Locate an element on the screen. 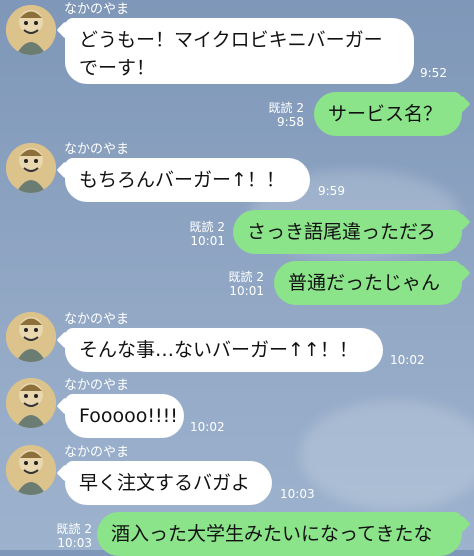  message-line: どうもー！マイクロビキニバーガー is located at coordinates (231, 40).